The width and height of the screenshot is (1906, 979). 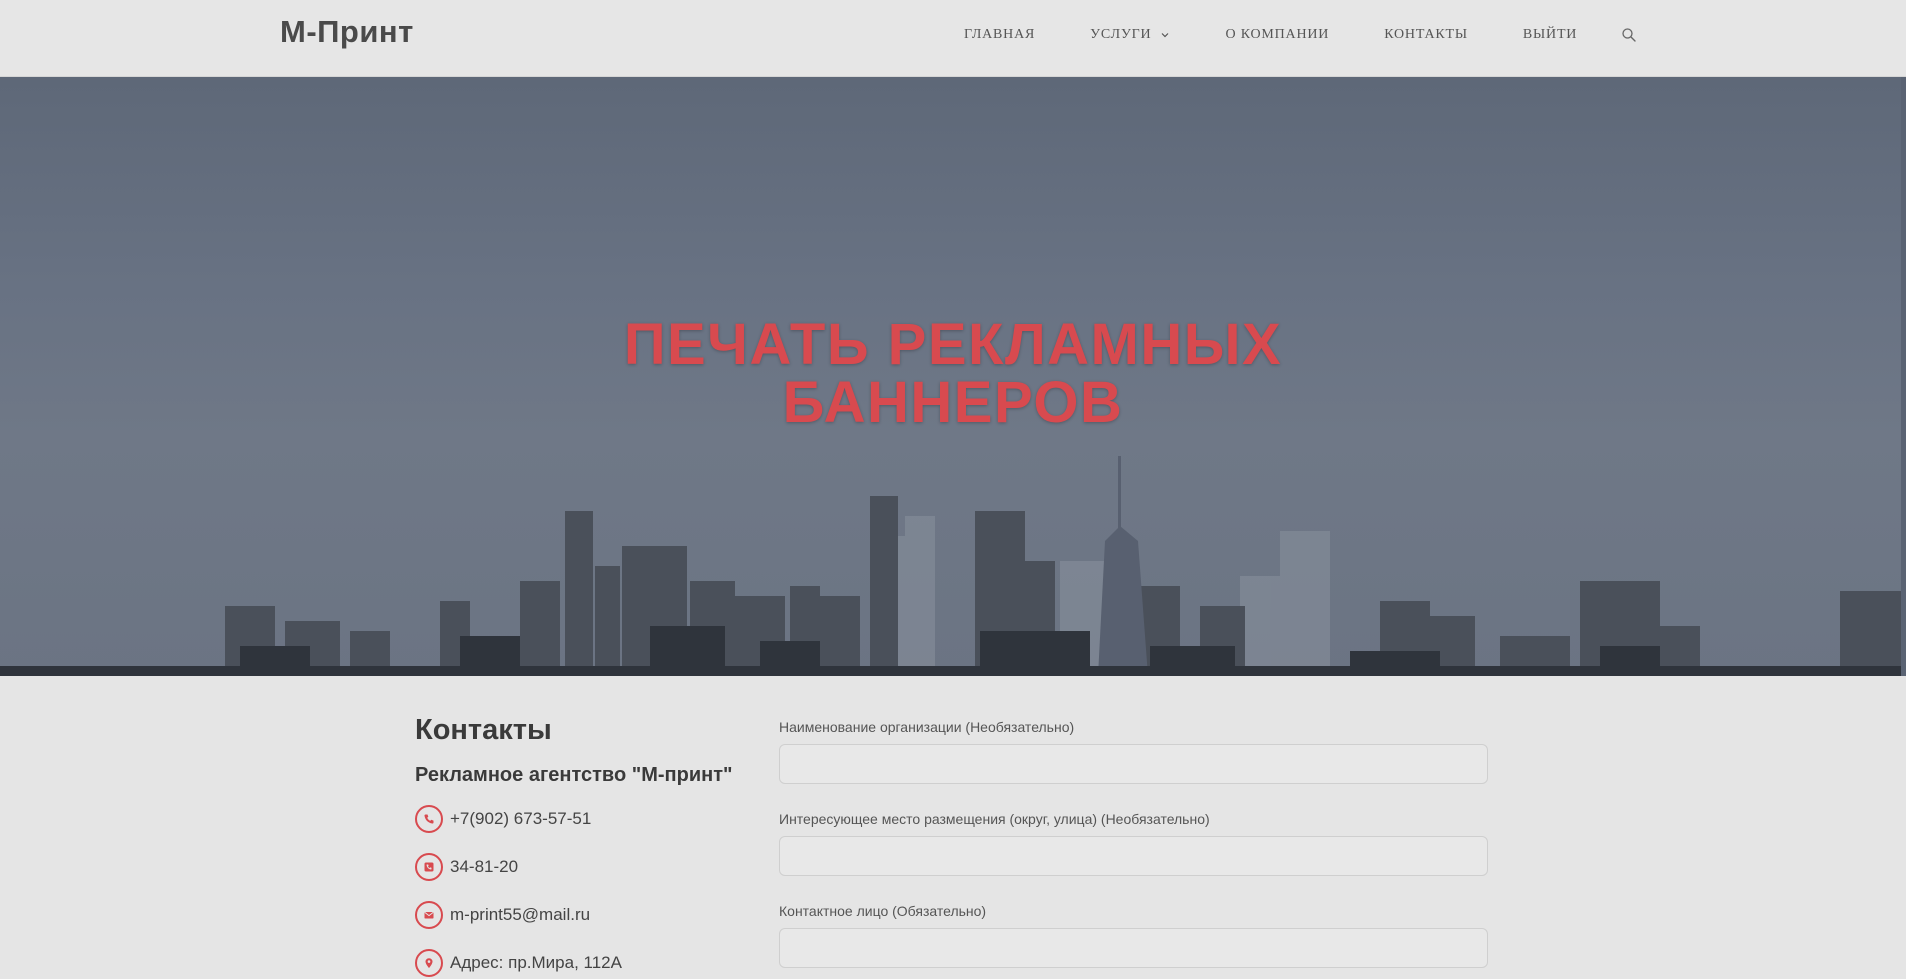 I want to click on organization-input, so click(x=1133, y=764).